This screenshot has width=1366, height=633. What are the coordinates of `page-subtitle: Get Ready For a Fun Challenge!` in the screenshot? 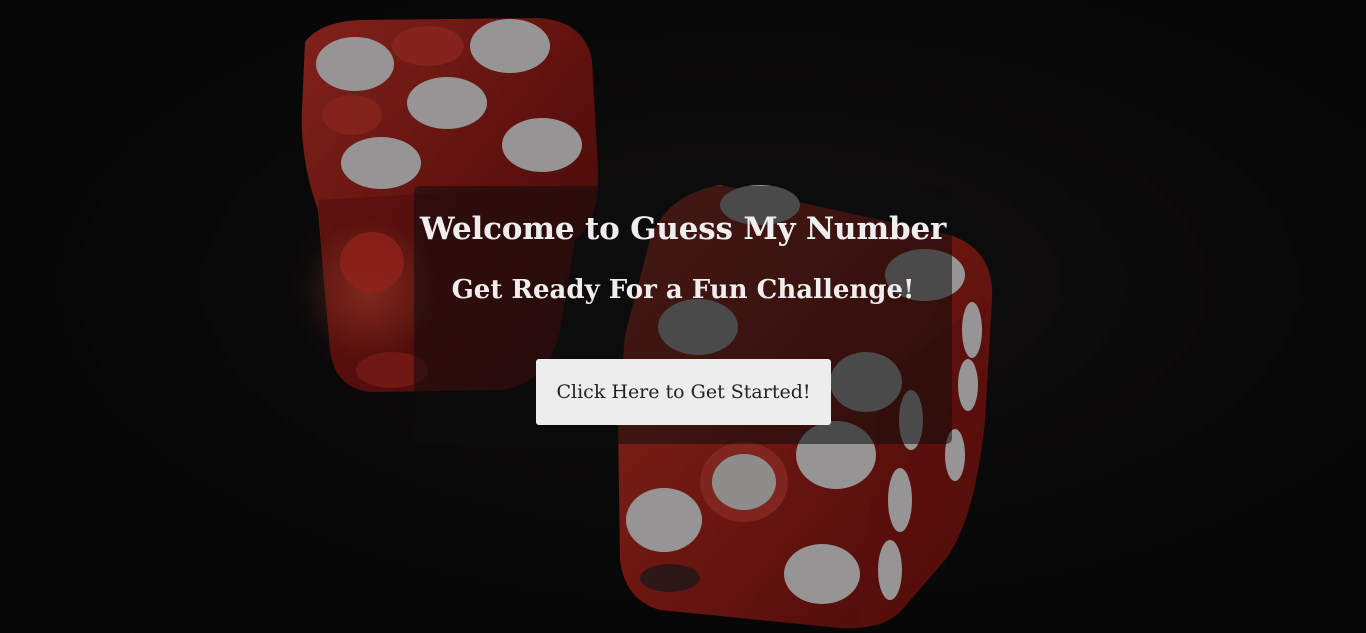 It's located at (683, 290).